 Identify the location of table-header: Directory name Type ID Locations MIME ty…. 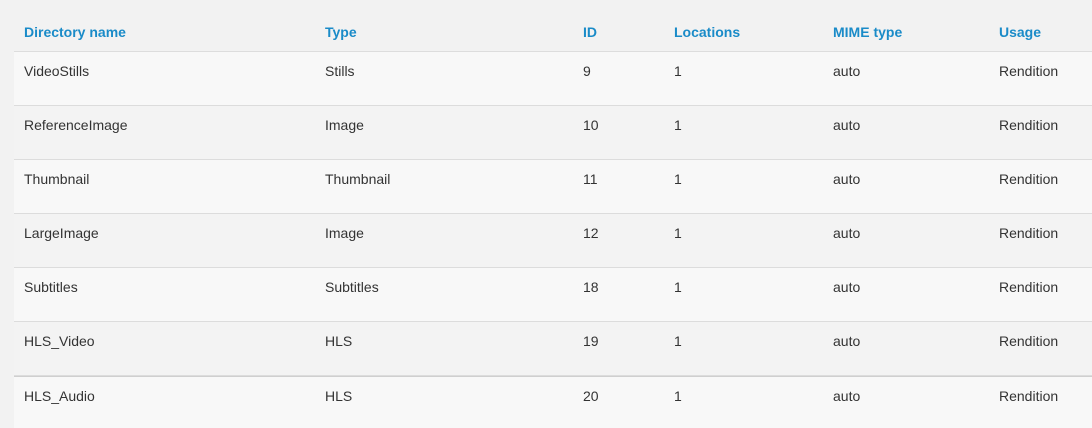
(553, 33).